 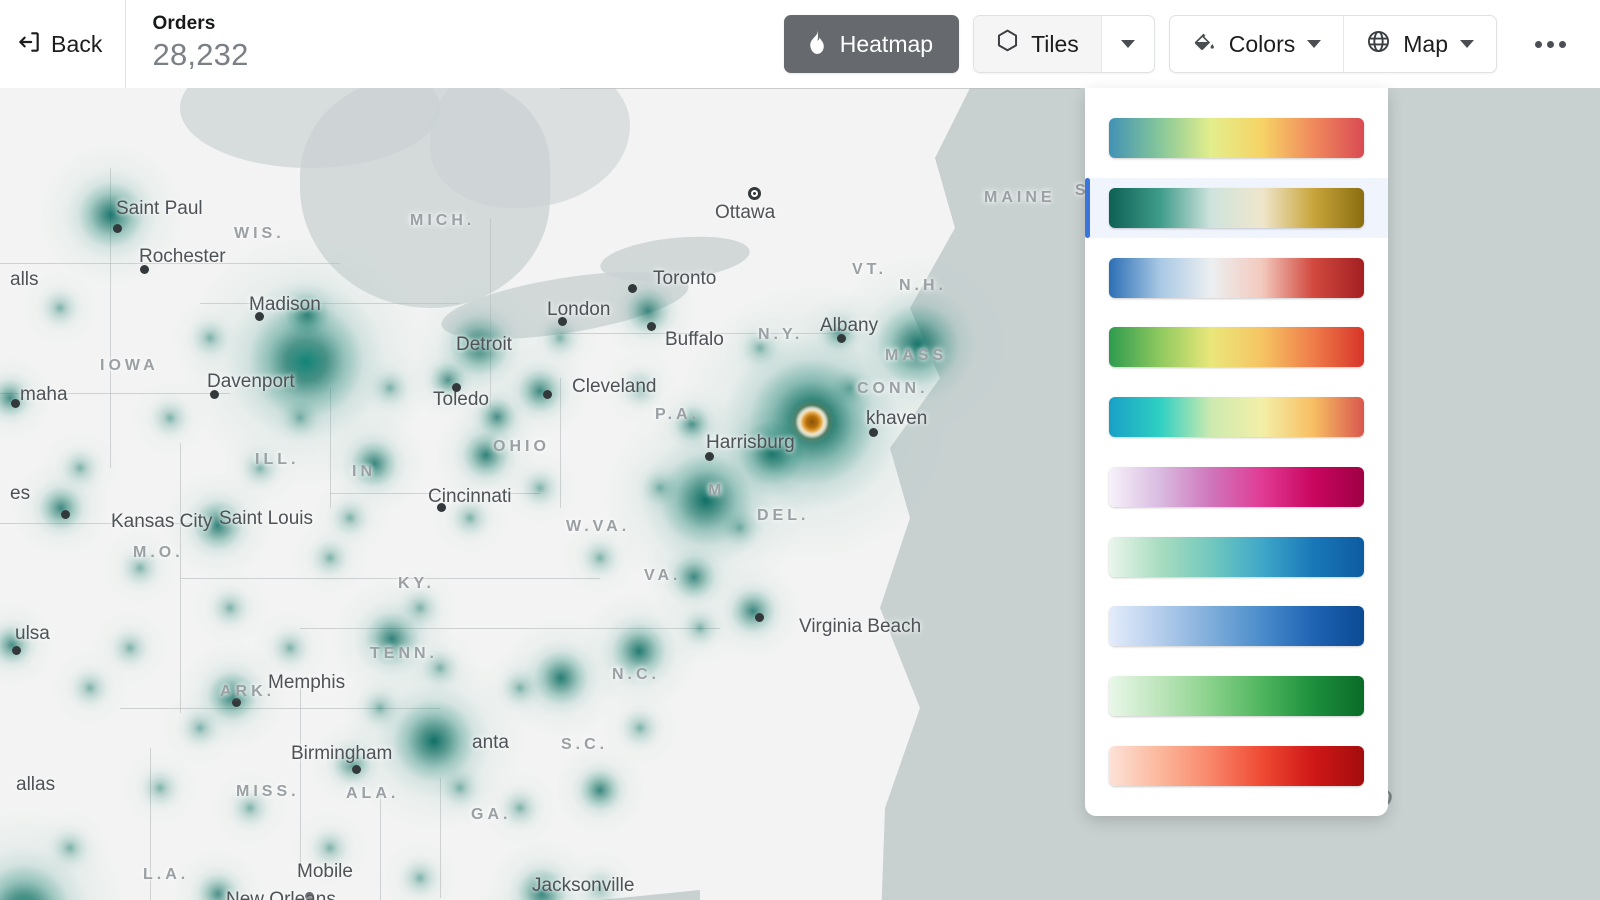 What do you see at coordinates (897, 418) in the screenshot?
I see `map-city-label: khaven` at bounding box center [897, 418].